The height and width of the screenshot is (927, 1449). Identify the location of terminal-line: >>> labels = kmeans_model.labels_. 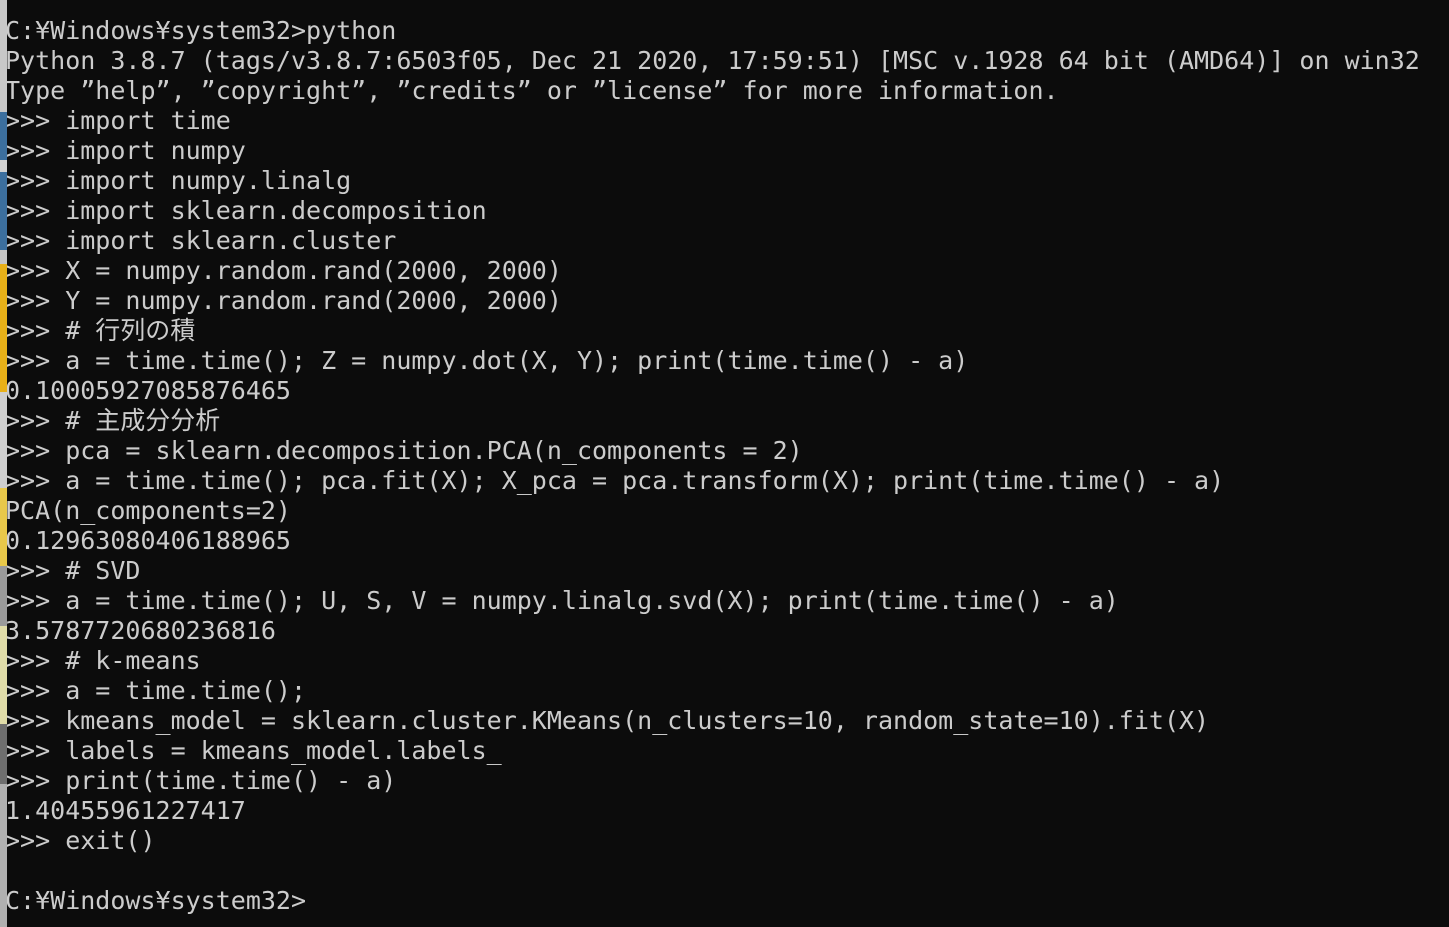
(253, 750).